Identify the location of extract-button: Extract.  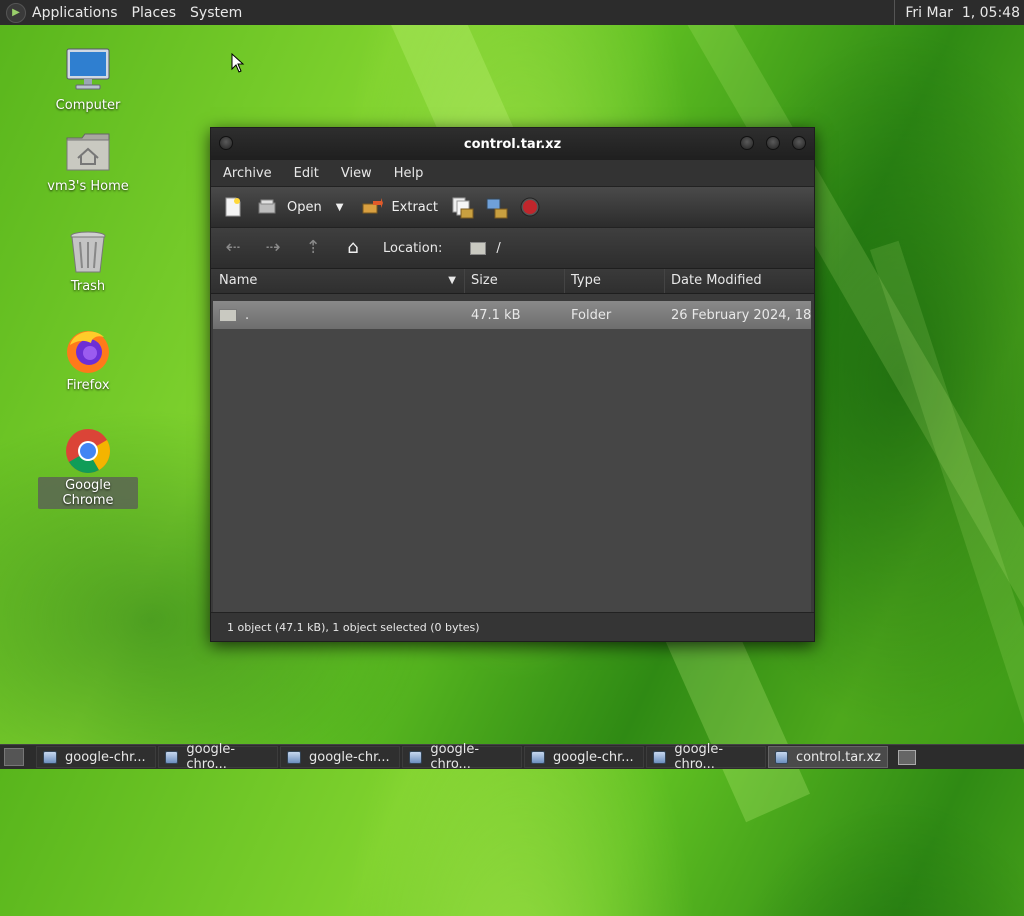
(399, 207).